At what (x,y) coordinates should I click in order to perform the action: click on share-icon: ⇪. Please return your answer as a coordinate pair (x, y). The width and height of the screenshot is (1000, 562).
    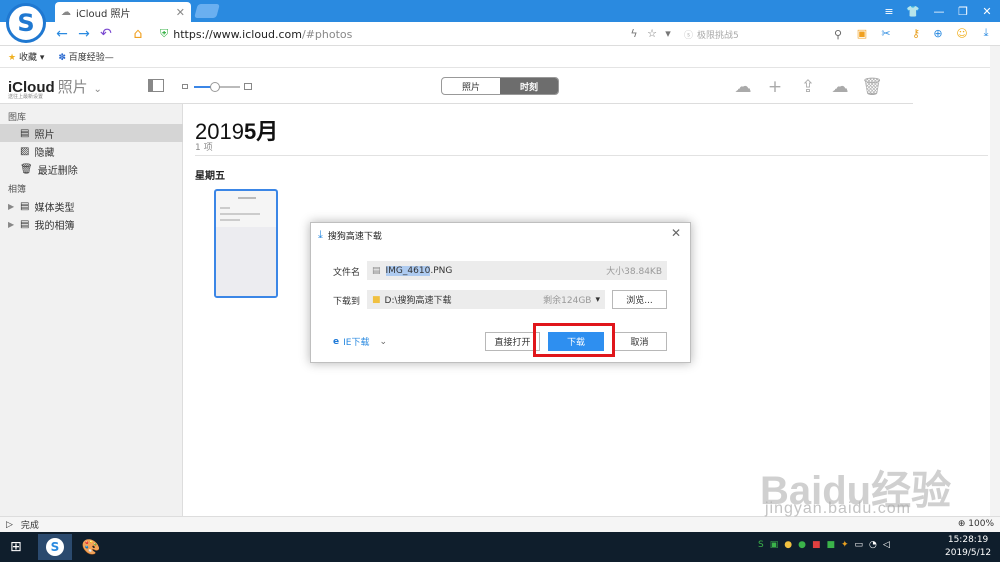
    Looking at the image, I should click on (808, 87).